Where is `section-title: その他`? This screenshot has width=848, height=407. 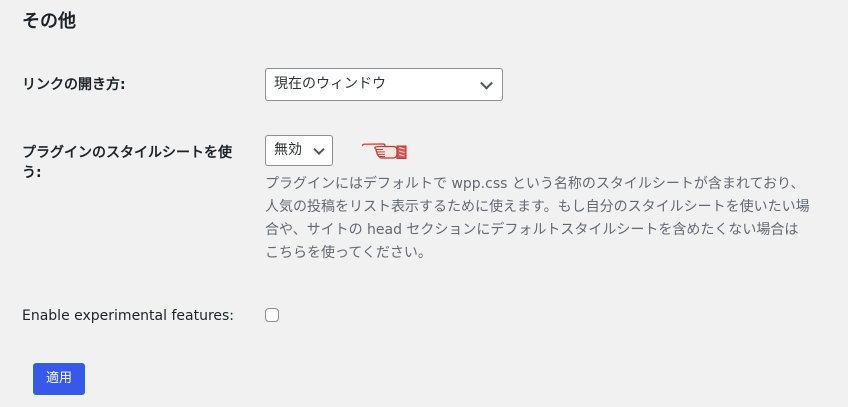 section-title: その他 is located at coordinates (49, 21).